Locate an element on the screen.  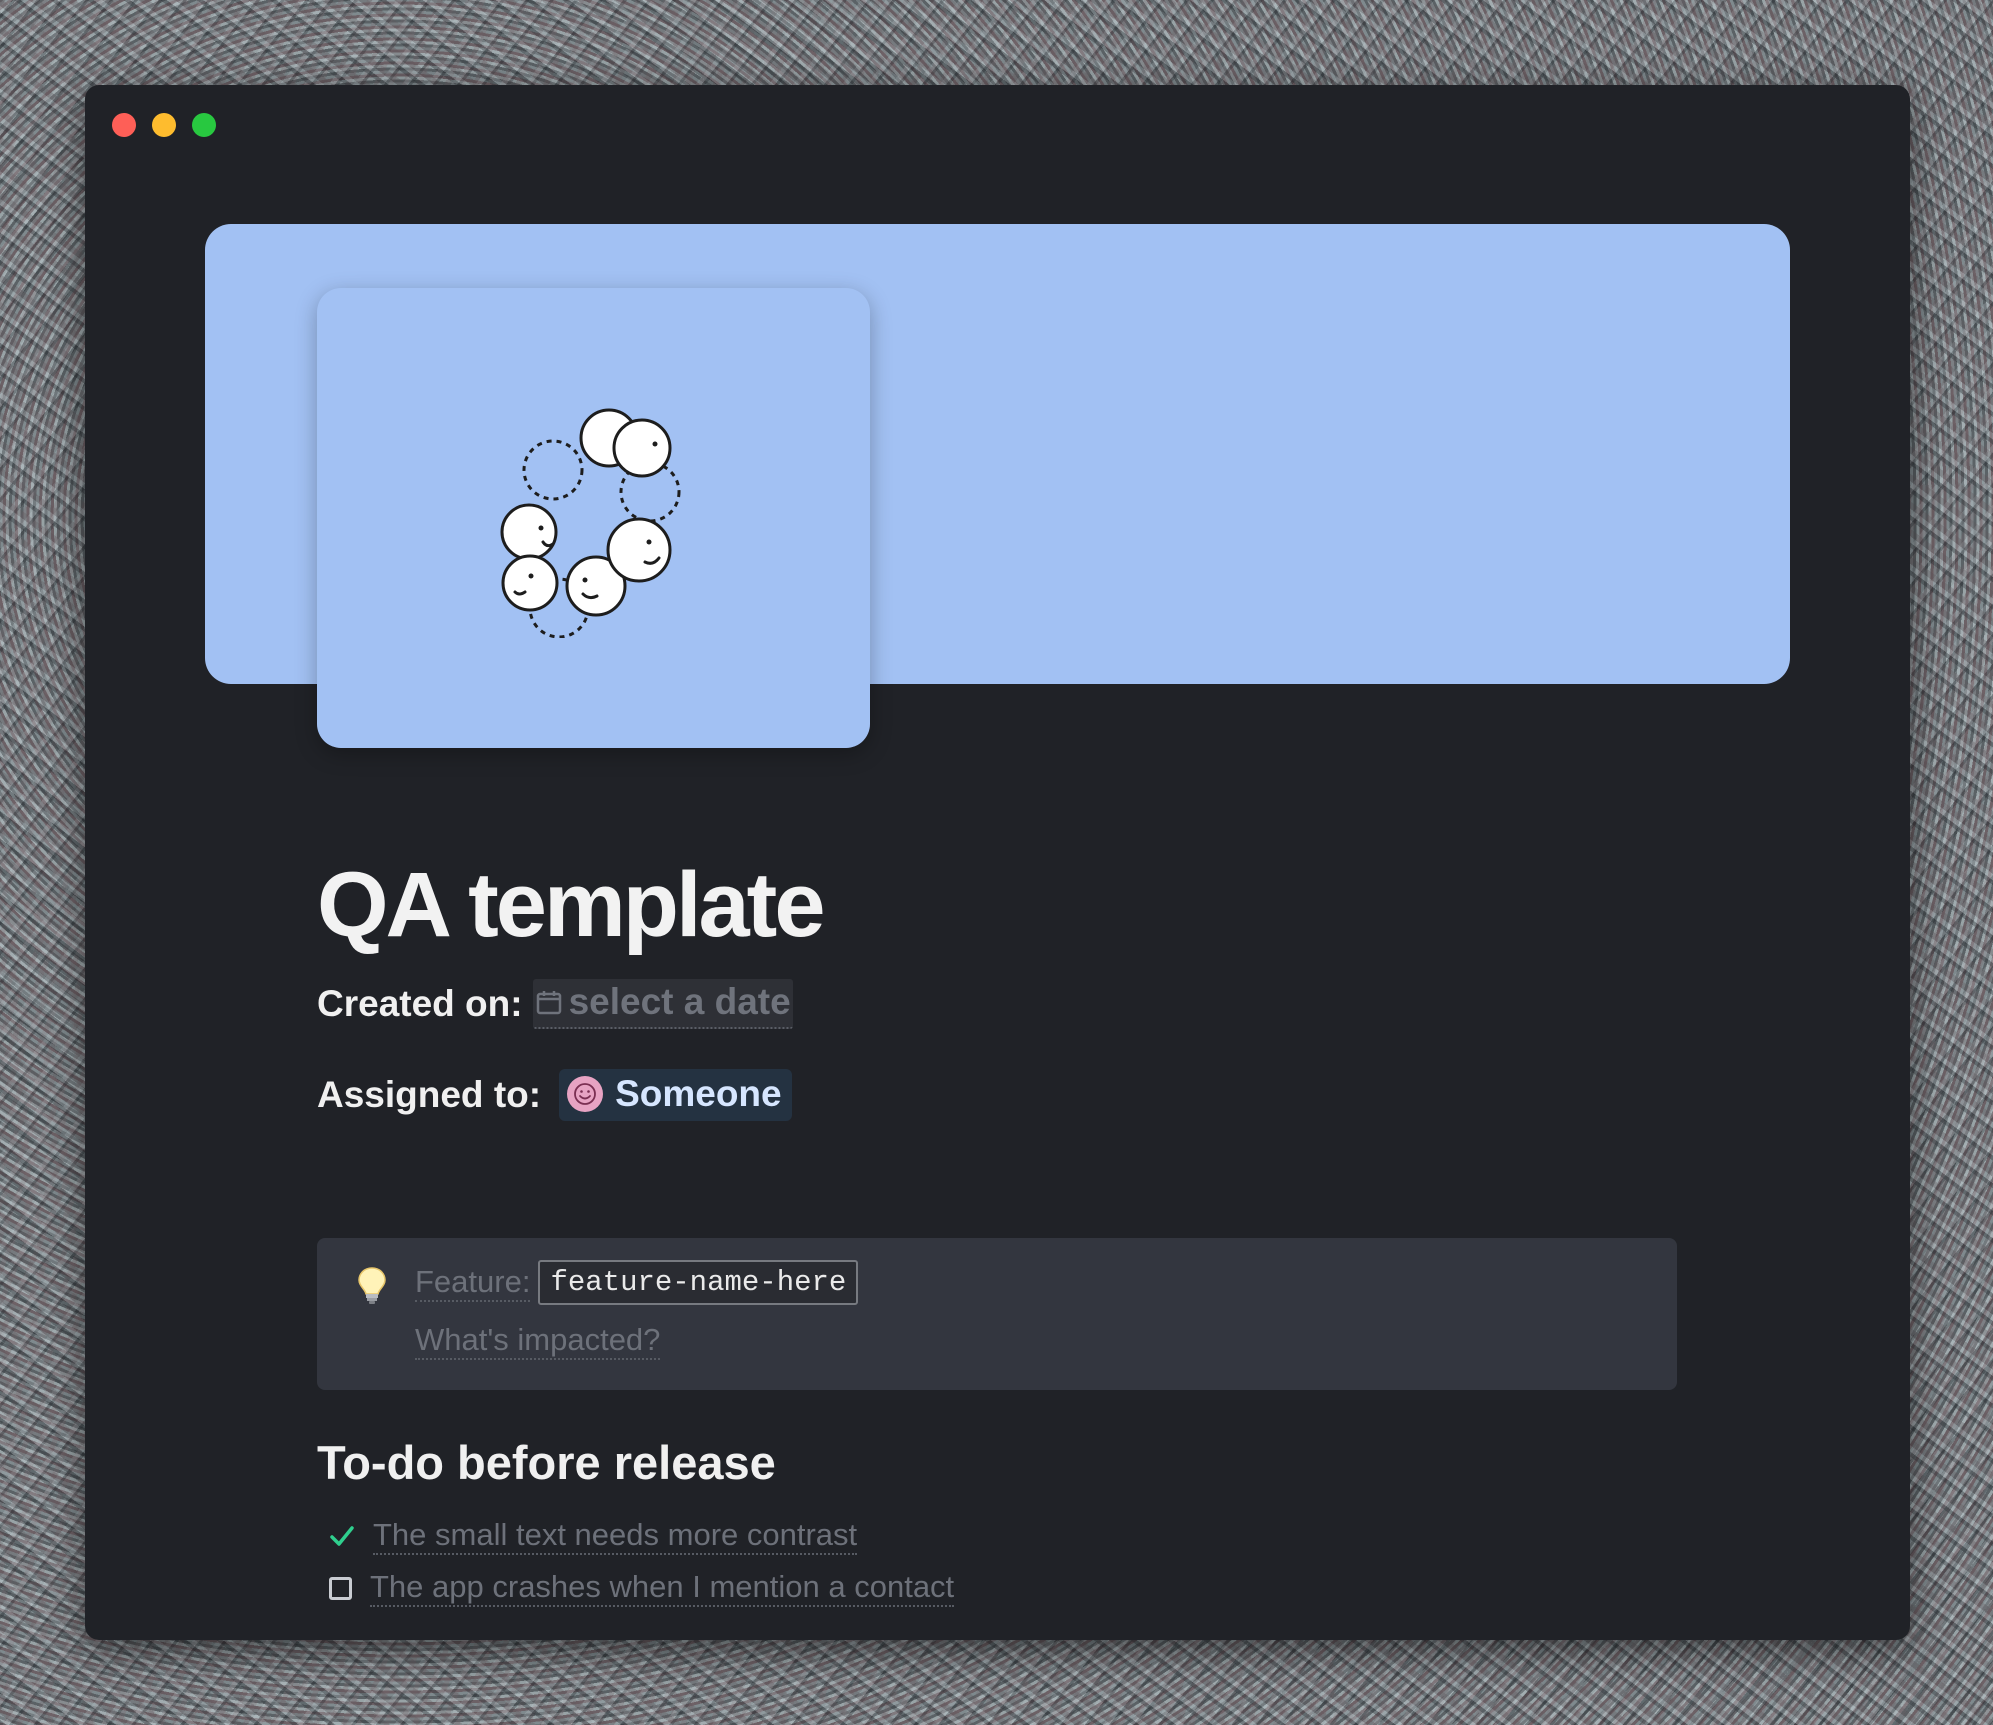
date-picker-placeholder: select a date is located at coordinates (679, 1001).